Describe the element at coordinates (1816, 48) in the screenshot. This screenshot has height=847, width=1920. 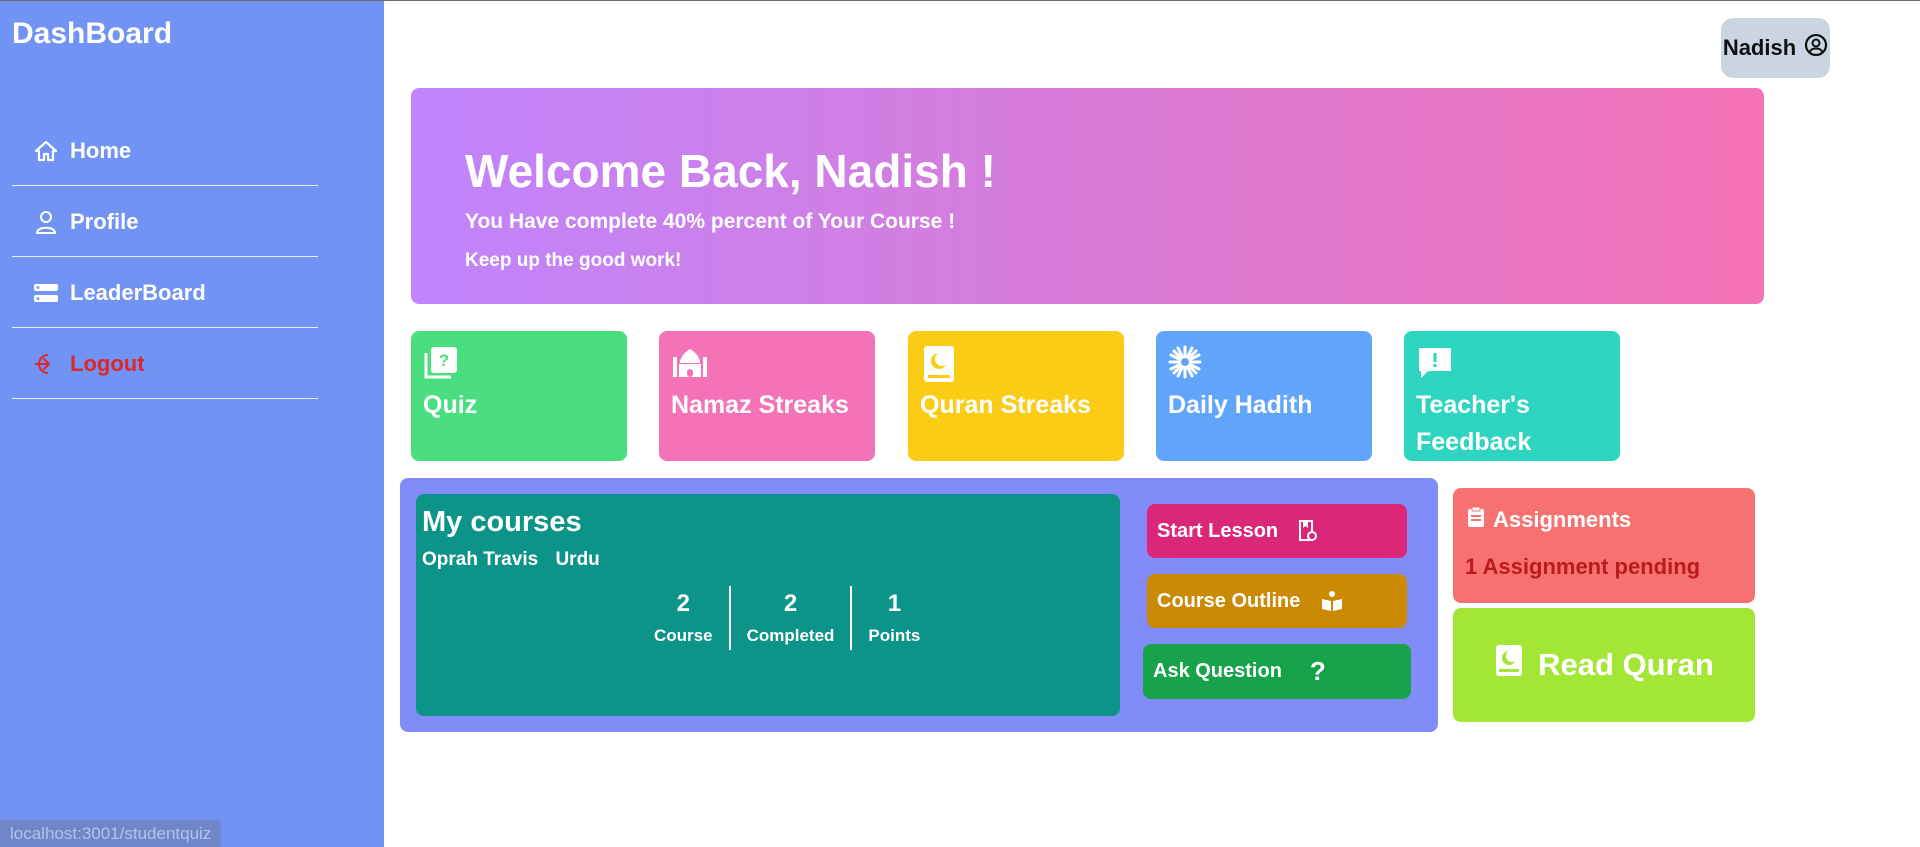
I see `user-circle-icon` at that location.